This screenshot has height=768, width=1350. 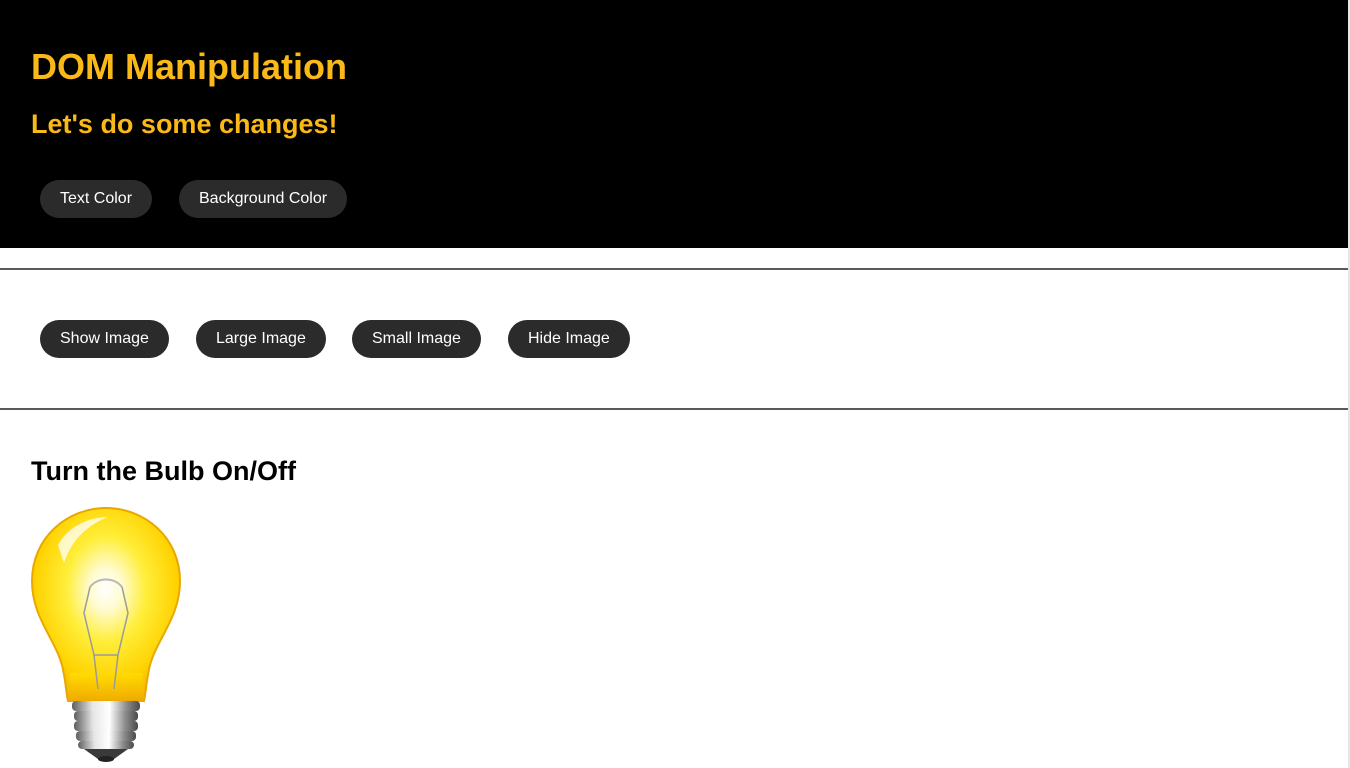 I want to click on hide-image-button: Hide Image, so click(x=569, y=339).